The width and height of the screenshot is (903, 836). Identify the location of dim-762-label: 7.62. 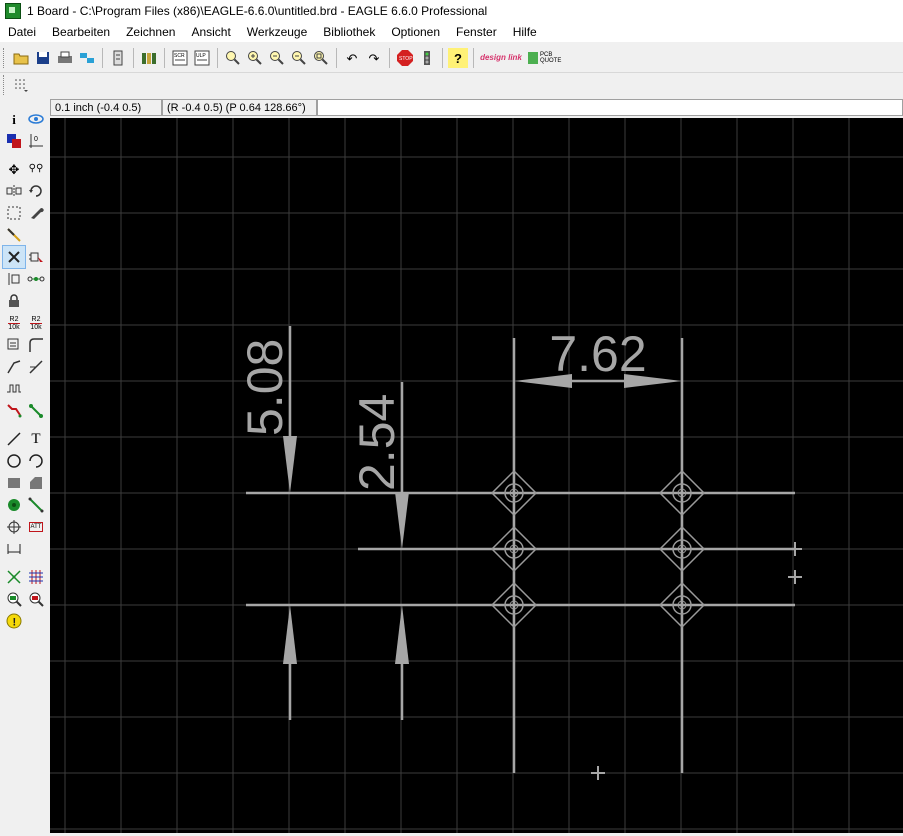
(597, 354).